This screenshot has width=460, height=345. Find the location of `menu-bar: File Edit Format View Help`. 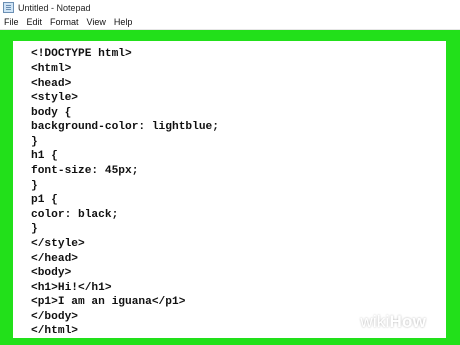

menu-bar: File Edit Format View Help is located at coordinates (230, 22).